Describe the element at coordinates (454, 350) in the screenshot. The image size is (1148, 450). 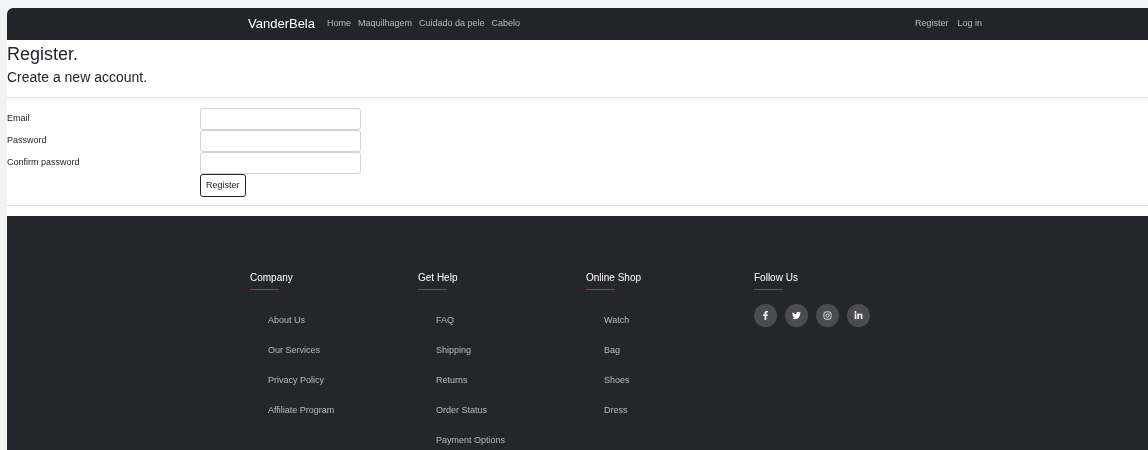
I see `footer-link: Shipping` at that location.